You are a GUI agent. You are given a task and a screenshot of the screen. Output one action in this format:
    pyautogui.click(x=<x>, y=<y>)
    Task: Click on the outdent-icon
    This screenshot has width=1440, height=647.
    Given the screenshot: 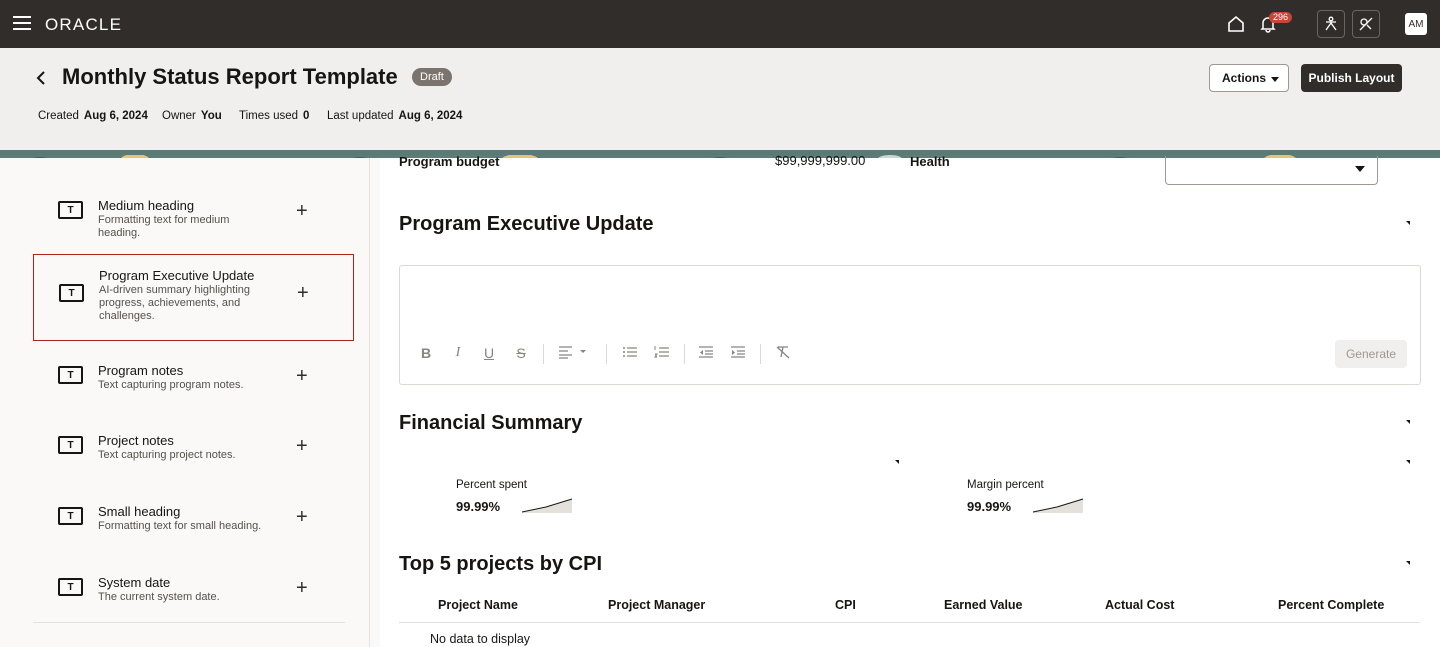 What is the action you would take?
    pyautogui.click(x=706, y=353)
    